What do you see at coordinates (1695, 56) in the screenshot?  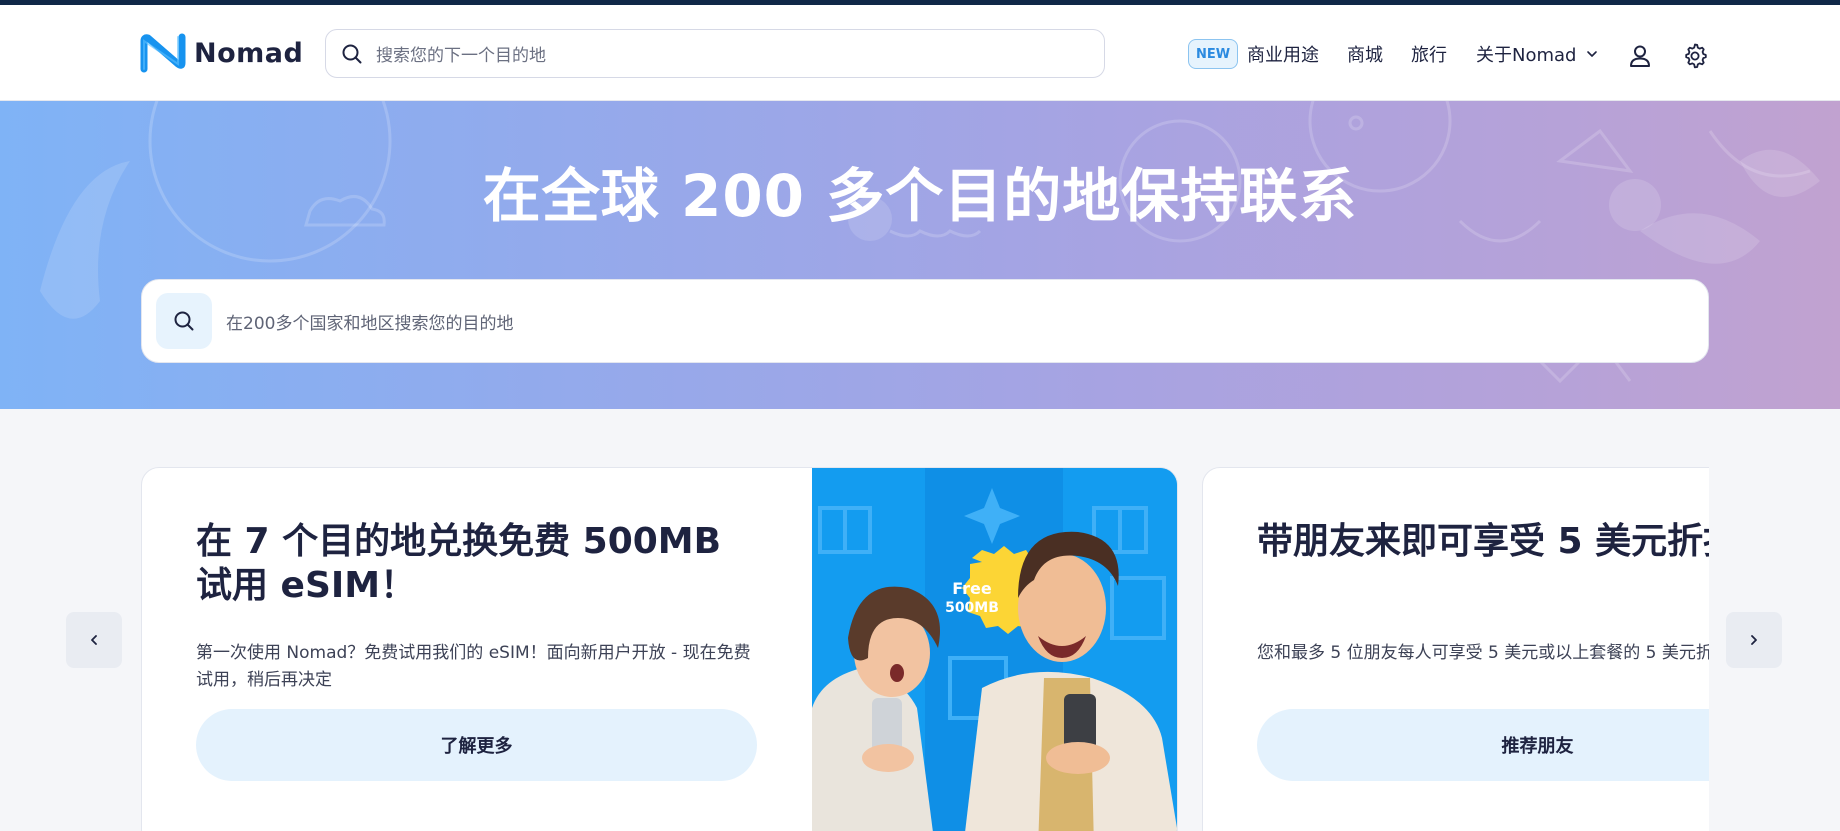 I see `gear-icon` at bounding box center [1695, 56].